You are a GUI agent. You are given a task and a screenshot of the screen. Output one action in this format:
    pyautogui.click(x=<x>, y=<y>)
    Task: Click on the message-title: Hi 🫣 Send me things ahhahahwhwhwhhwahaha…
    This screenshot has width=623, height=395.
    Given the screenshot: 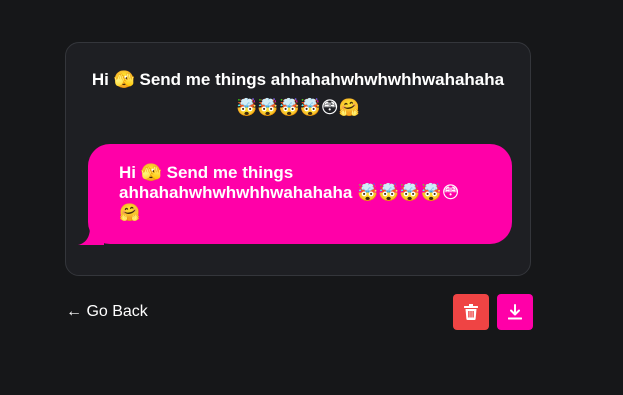 What is the action you would take?
    pyautogui.click(x=298, y=93)
    